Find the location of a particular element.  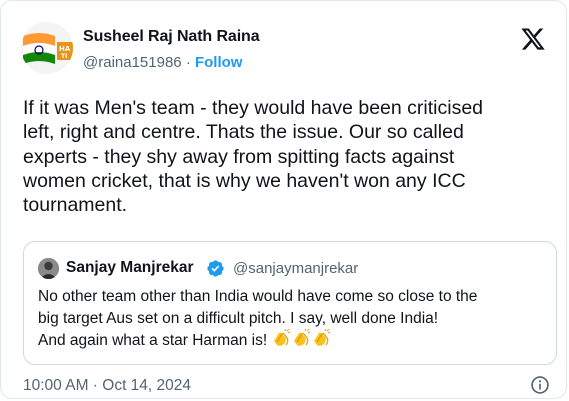

tweet-timestamp: 10:00 AM · Oct 14, 2024 is located at coordinates (107, 386).